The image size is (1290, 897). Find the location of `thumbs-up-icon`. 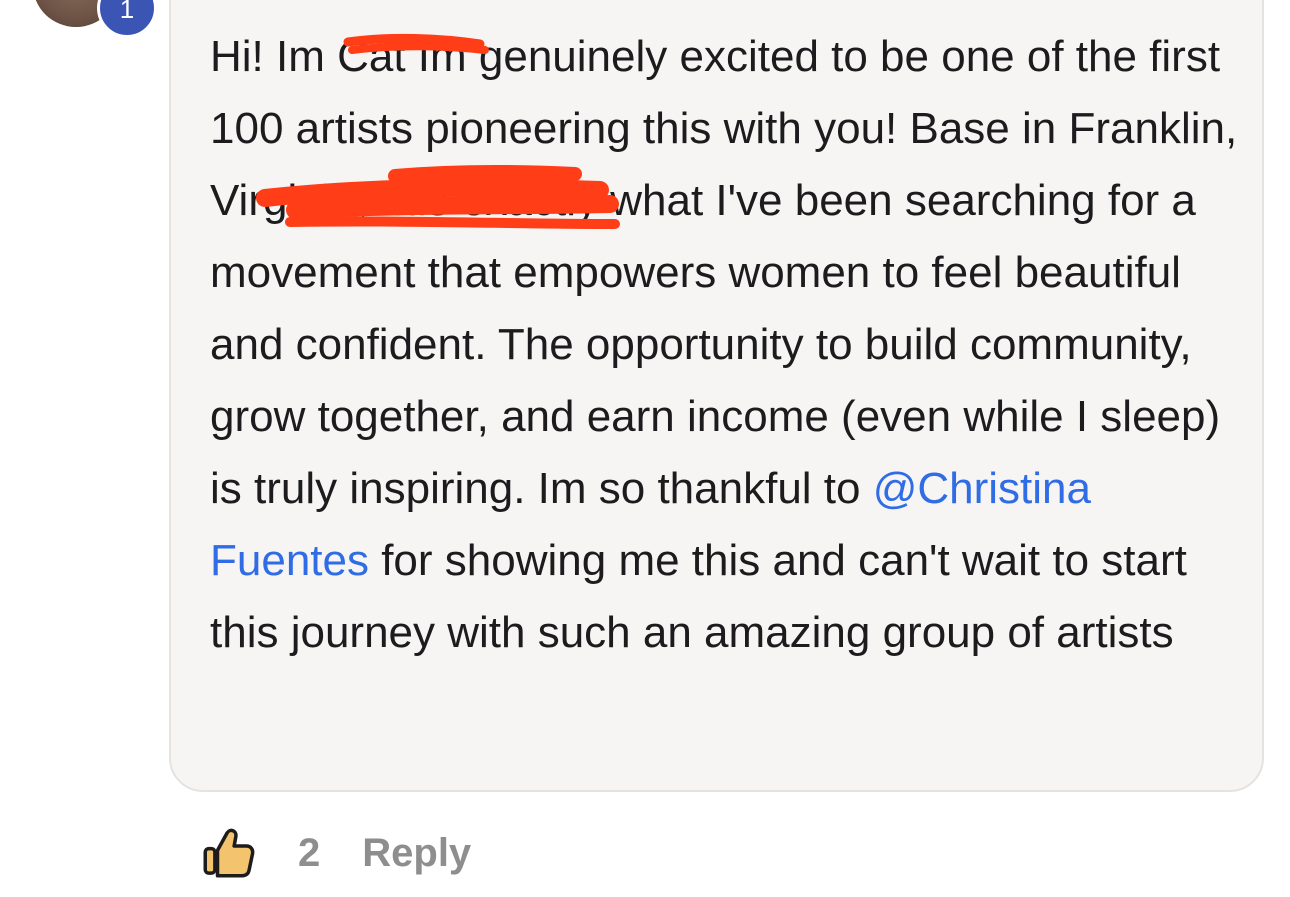

thumbs-up-icon is located at coordinates (228, 853).